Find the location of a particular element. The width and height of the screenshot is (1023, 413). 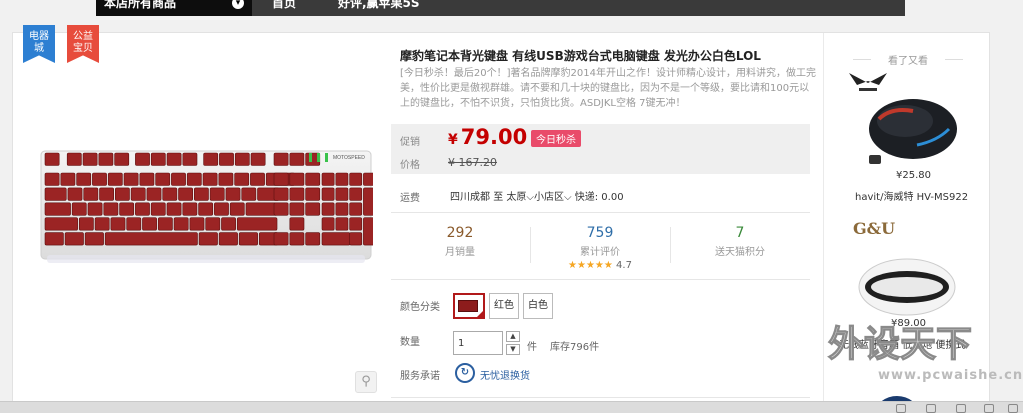

gu-brand-logo: G&U is located at coordinates (874, 228).